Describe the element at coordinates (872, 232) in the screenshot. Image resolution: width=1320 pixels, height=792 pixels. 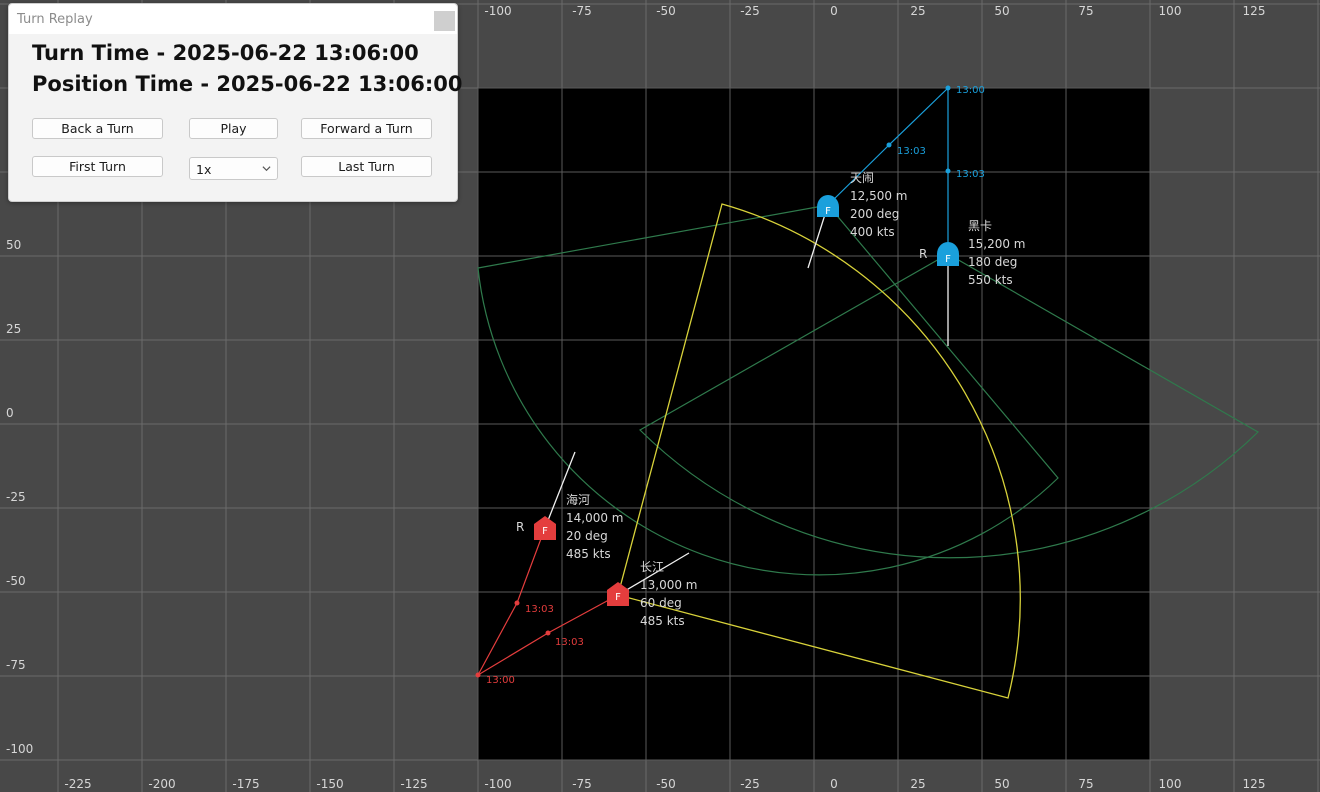
I see `unit-speed: 400 kts` at that location.